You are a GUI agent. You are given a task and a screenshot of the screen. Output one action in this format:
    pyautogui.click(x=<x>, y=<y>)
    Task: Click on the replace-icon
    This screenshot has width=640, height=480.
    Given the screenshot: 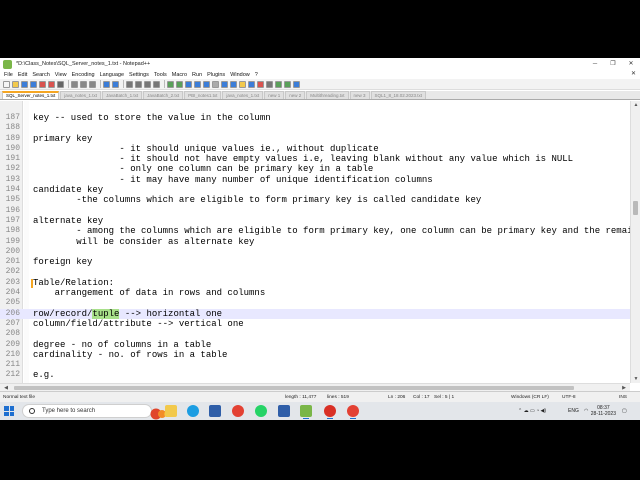 What is the action you would take?
    pyautogui.click(x=138, y=84)
    